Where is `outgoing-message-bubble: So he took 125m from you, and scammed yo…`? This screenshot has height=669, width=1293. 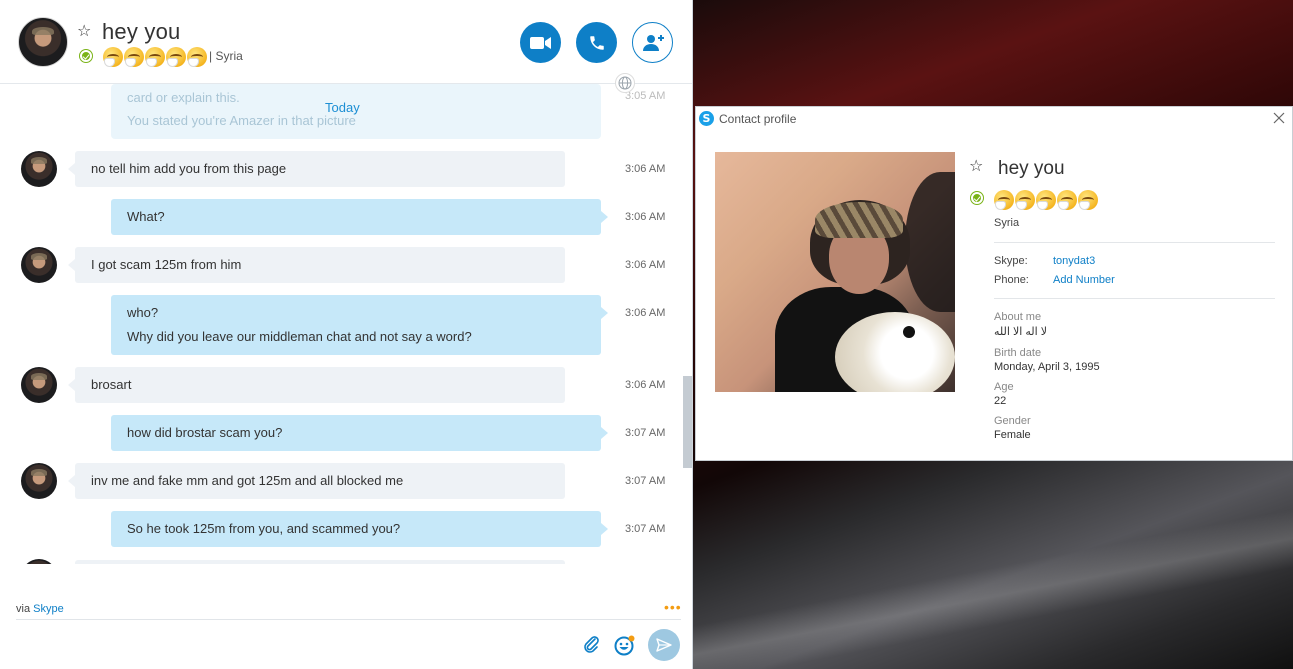 outgoing-message-bubble: So he took 125m from you, and scammed yo… is located at coordinates (359, 529).